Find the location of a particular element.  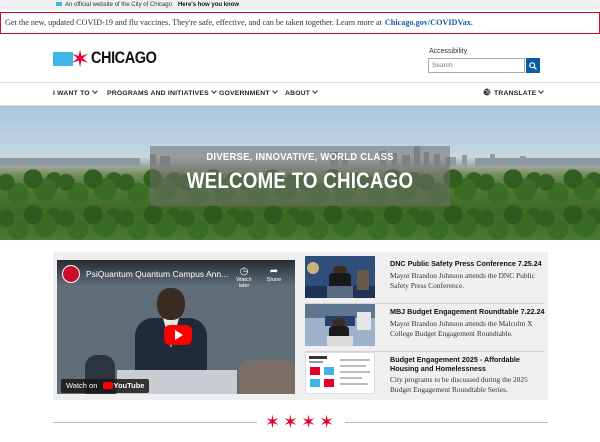

nav-label: ABOUT is located at coordinates (298, 93).